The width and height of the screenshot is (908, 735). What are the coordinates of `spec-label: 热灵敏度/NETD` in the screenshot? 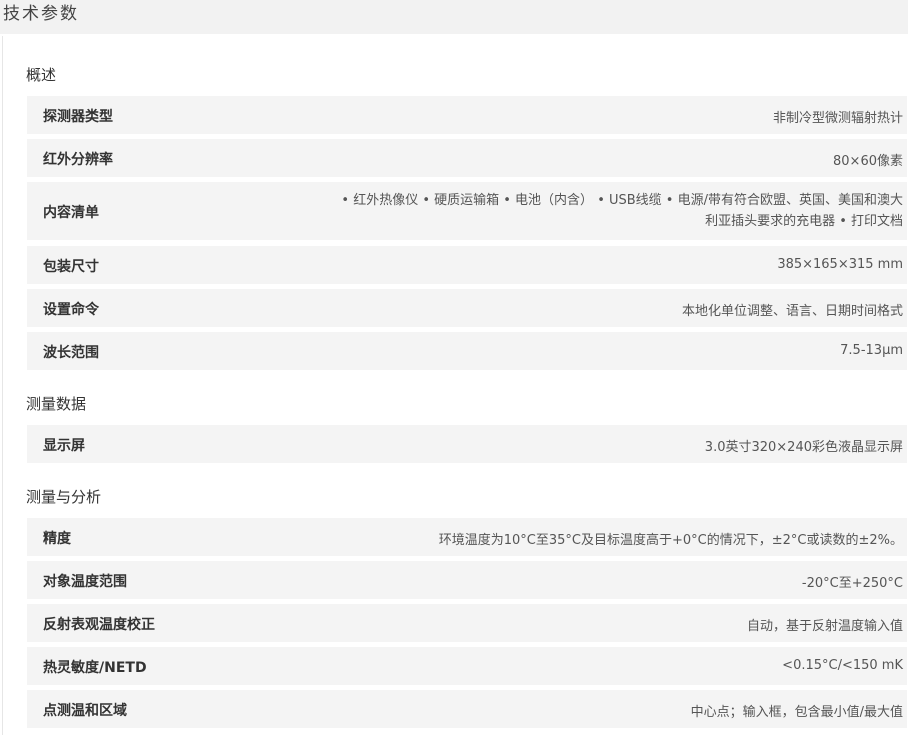 It's located at (95, 668).